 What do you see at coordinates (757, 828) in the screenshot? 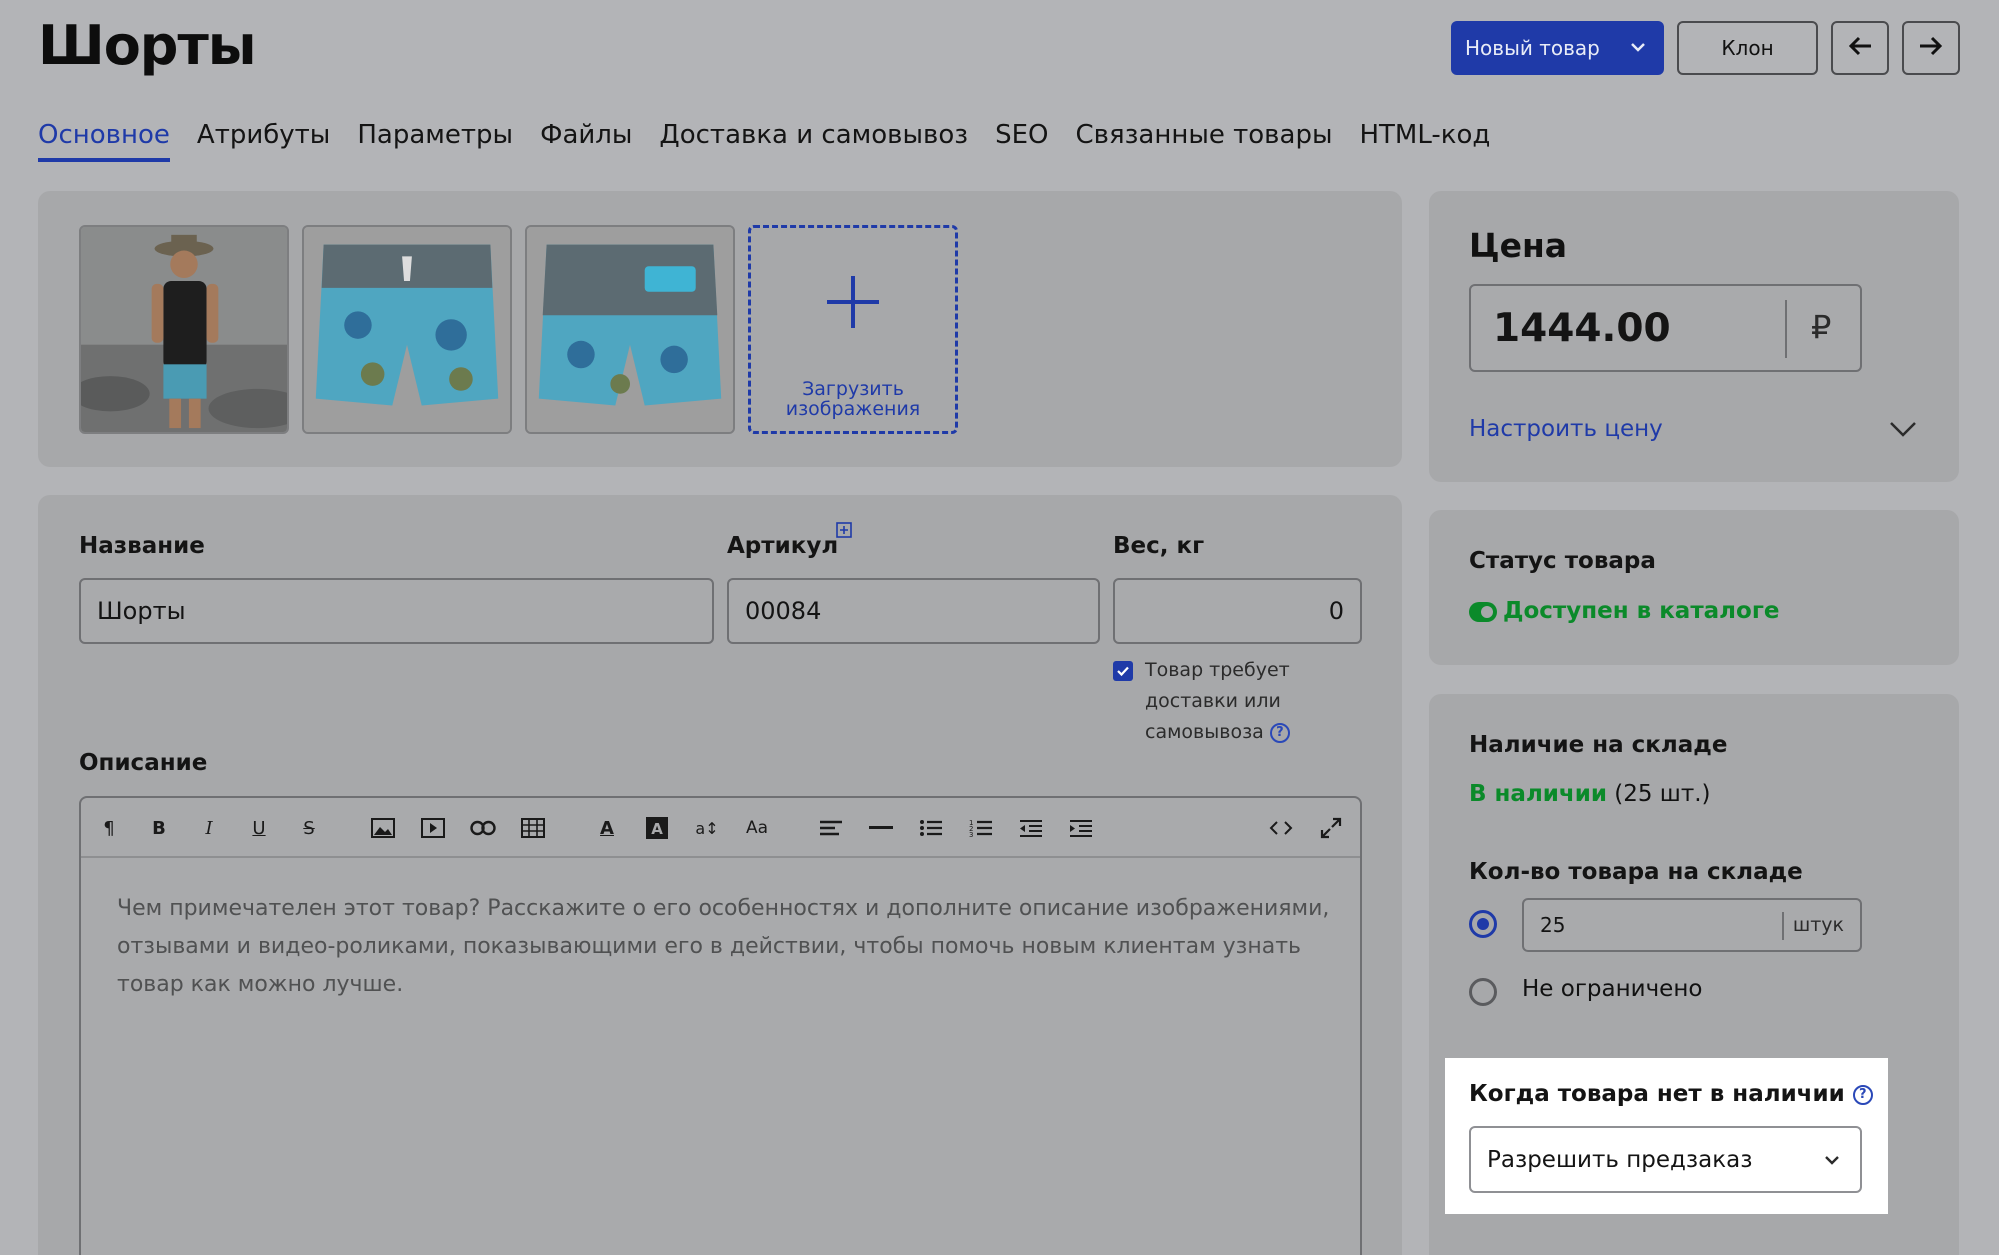
I see `font-family-icon: Aa` at bounding box center [757, 828].